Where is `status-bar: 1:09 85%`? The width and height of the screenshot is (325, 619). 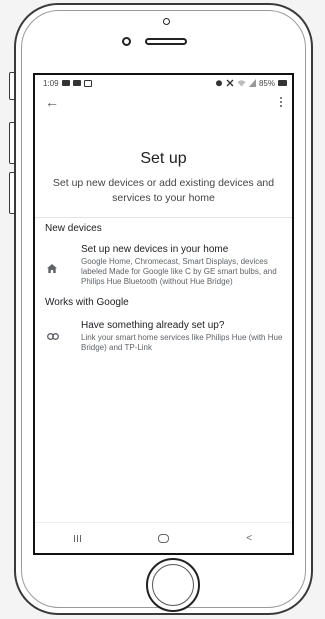
status-bar: 1:09 85% is located at coordinates (163, 83).